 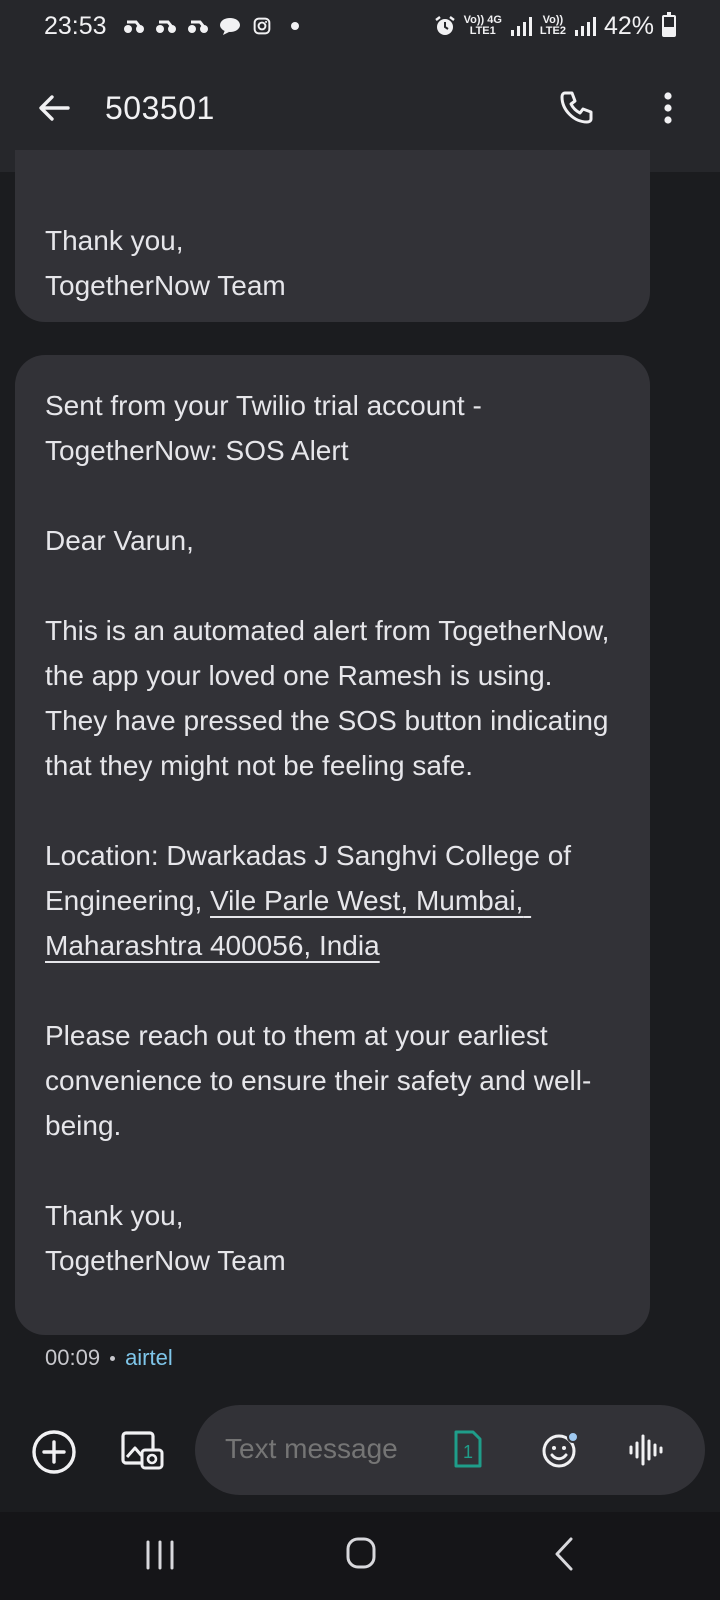 I want to click on chat-notification-icon, so click(x=229, y=26).